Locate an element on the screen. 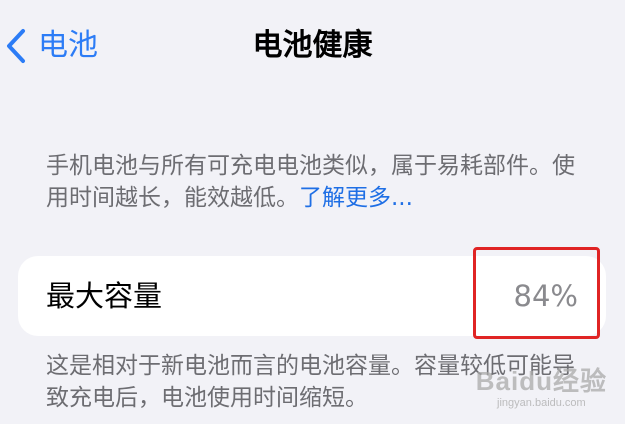 The height and width of the screenshot is (424, 625). baidu-watermark: Baidu经验 jingyan.baidu.com is located at coordinates (541, 388).